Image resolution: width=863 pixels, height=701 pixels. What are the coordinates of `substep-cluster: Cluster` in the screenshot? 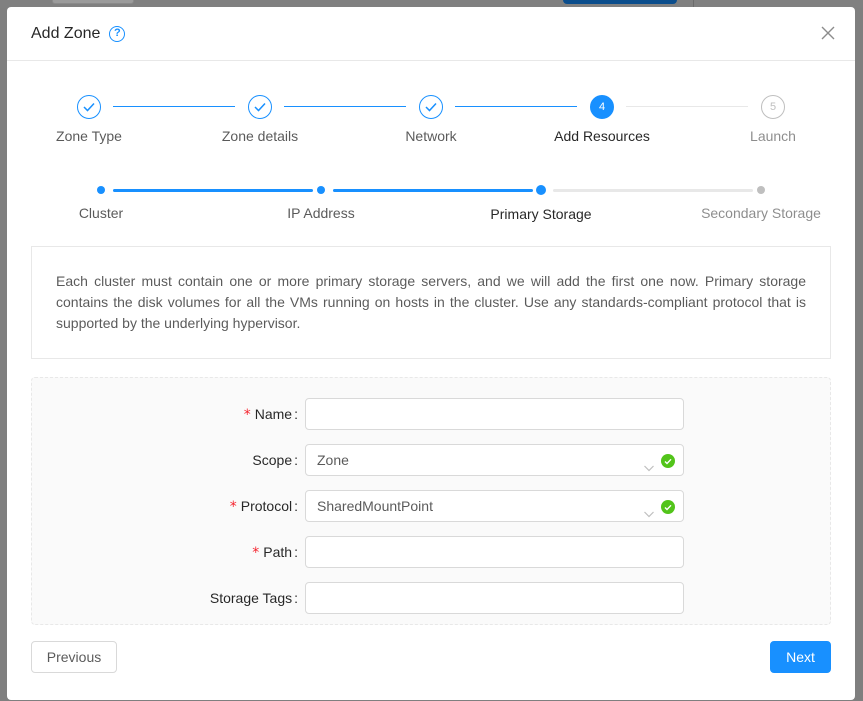 It's located at (101, 203).